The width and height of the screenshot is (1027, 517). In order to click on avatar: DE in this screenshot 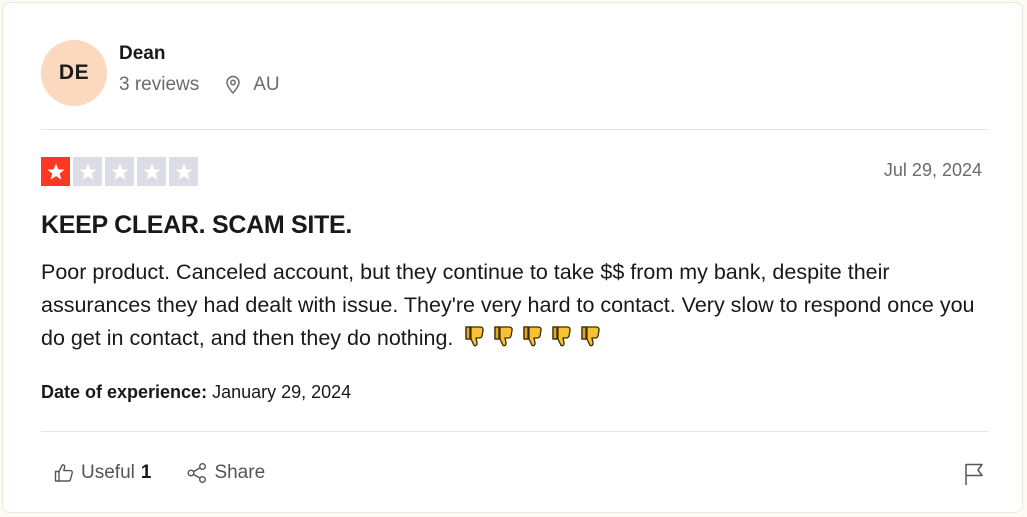, I will do `click(74, 73)`.